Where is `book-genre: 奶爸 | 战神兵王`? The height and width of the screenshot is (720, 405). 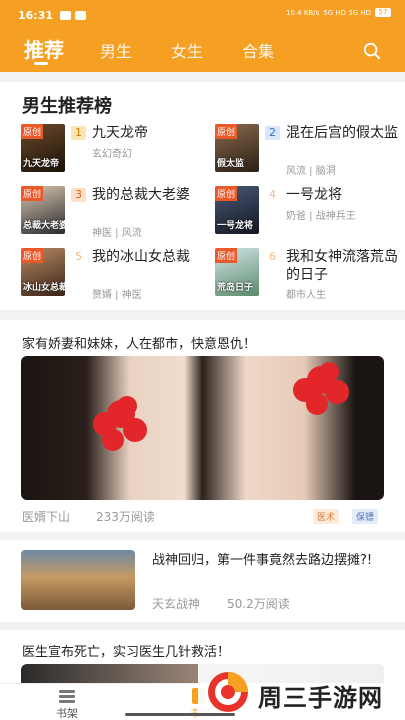 book-genre: 奶爸 | 战神兵王 is located at coordinates (321, 216).